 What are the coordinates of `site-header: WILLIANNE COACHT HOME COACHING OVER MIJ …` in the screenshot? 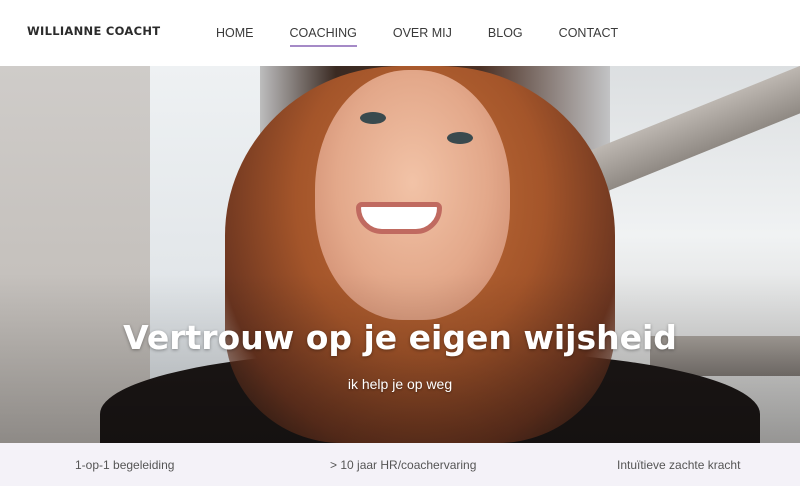 It's located at (400, 33).